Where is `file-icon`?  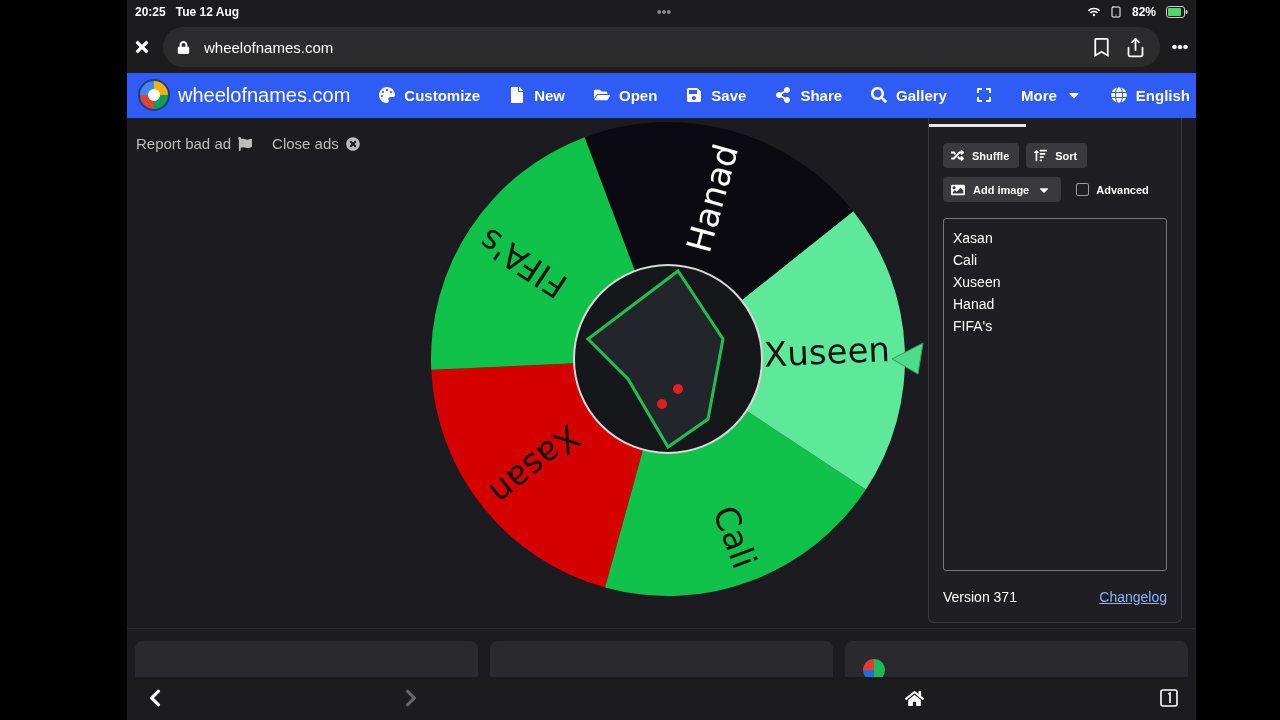
file-icon is located at coordinates (517, 95).